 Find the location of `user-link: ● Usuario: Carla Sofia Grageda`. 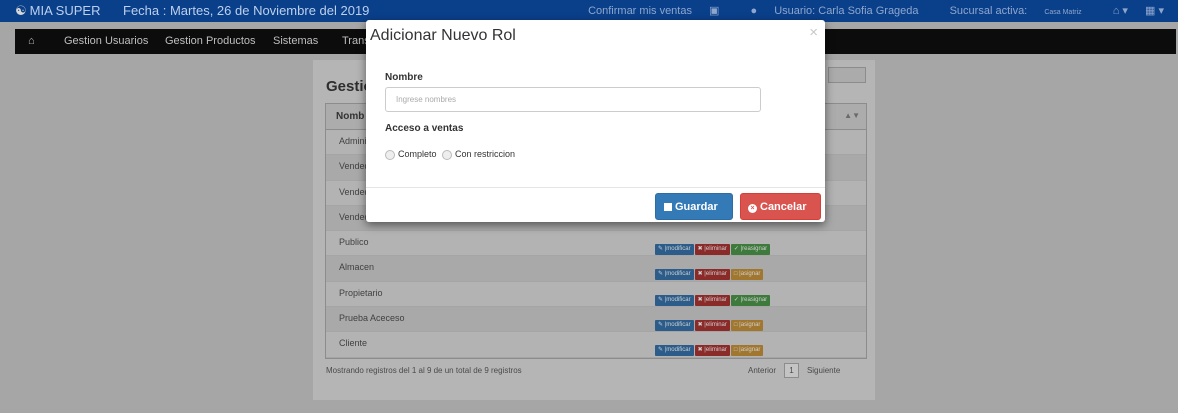

user-link: ● Usuario: Carla Sofia Grageda is located at coordinates (842, 11).